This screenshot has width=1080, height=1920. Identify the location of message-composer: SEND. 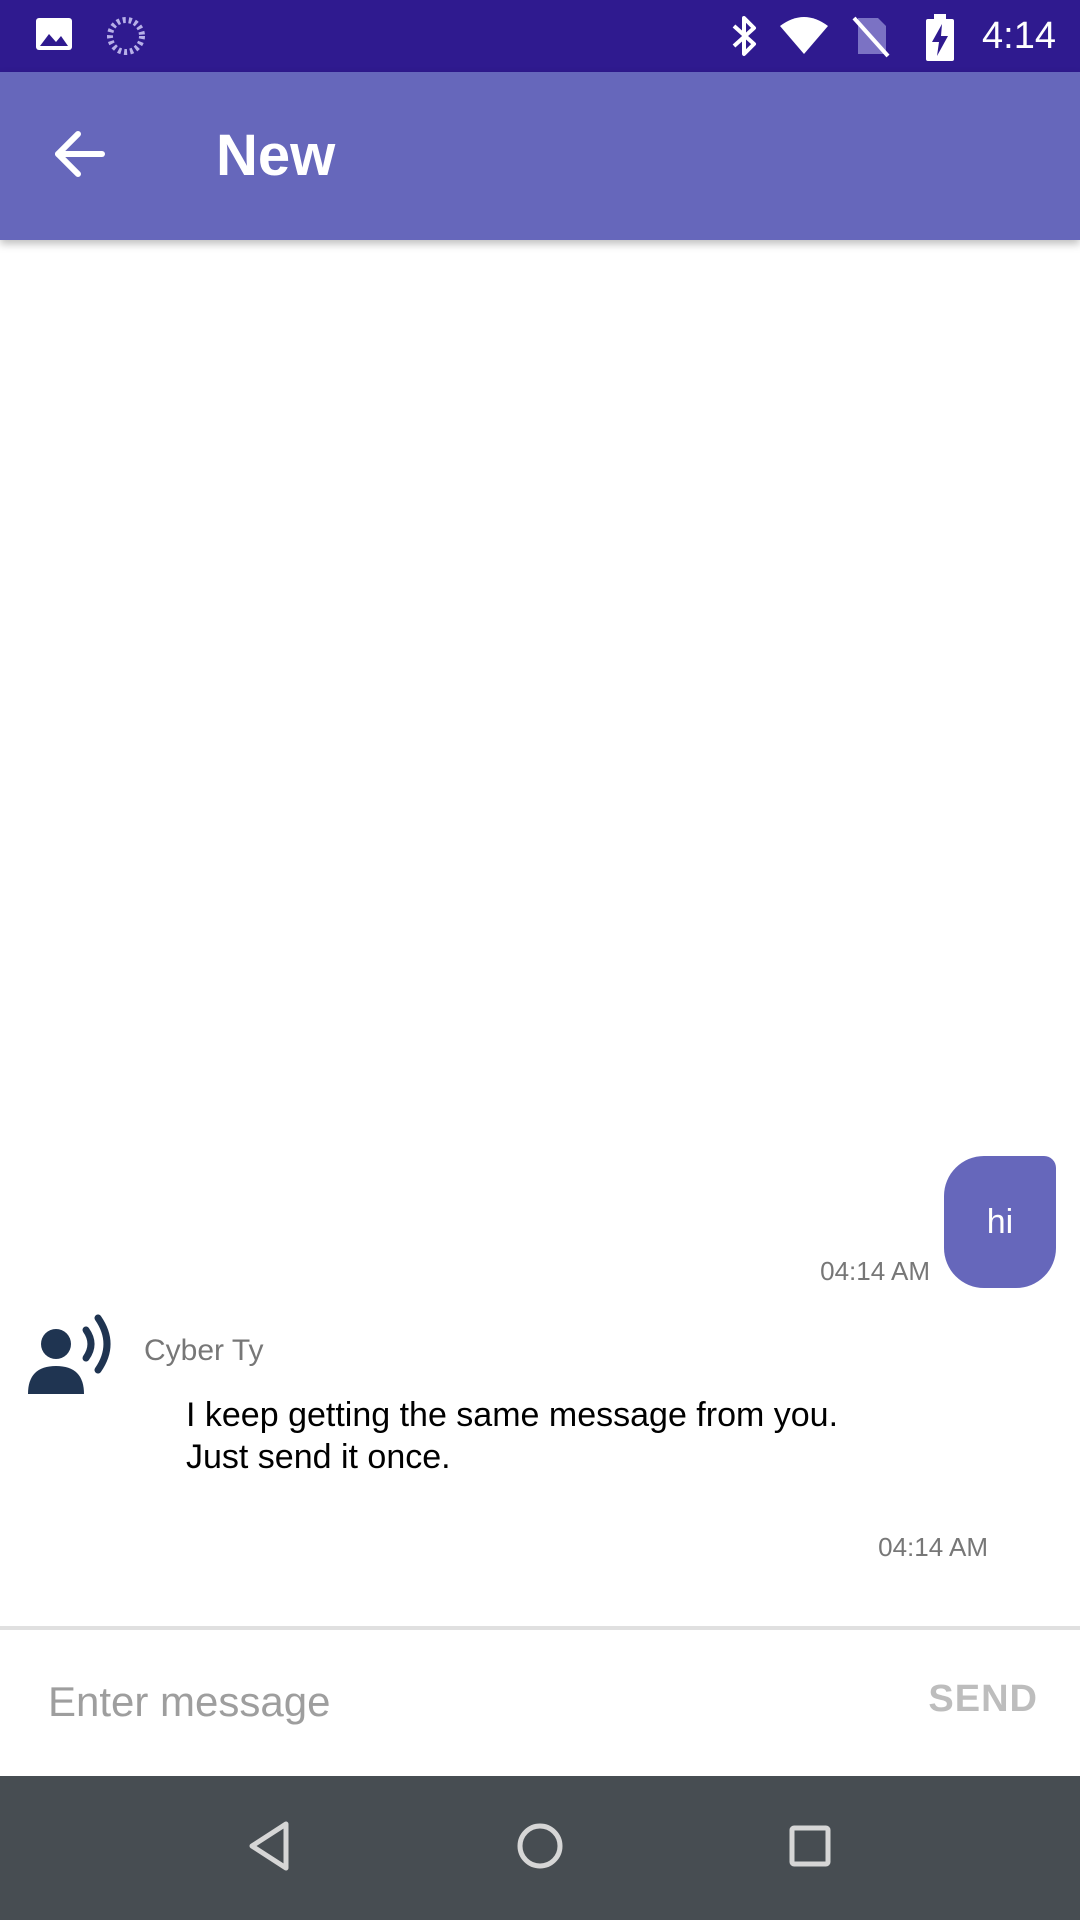
(540, 1701).